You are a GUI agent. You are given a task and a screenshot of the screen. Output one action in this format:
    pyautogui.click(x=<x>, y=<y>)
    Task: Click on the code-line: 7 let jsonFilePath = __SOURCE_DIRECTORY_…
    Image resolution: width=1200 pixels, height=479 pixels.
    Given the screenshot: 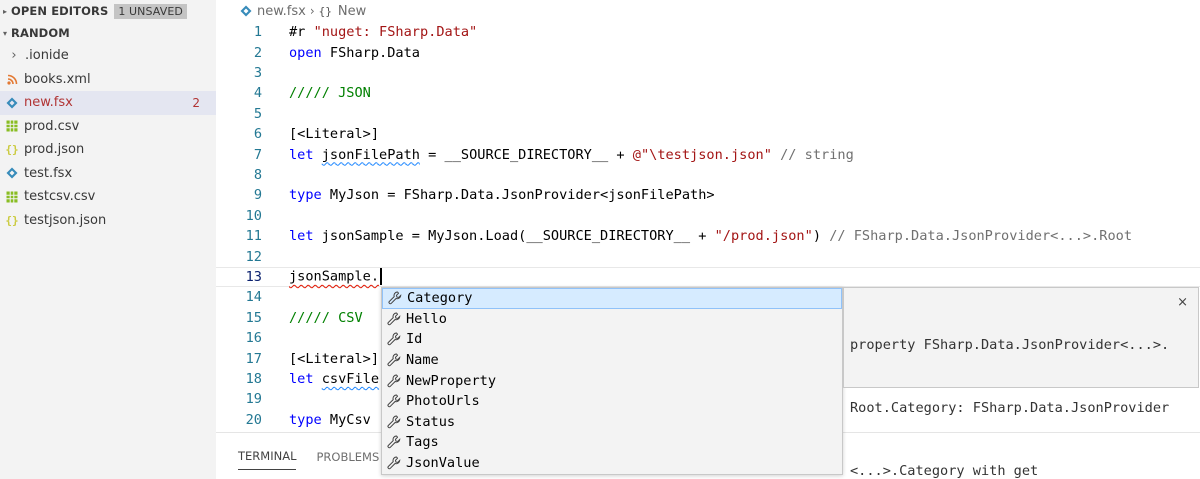 What is the action you would take?
    pyautogui.click(x=708, y=154)
    